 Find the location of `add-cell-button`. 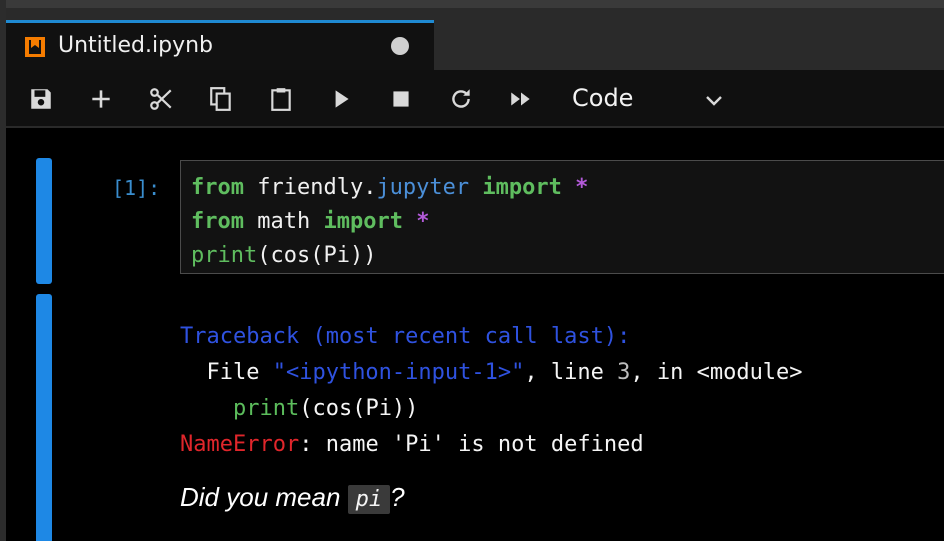

add-cell-button is located at coordinates (101, 99).